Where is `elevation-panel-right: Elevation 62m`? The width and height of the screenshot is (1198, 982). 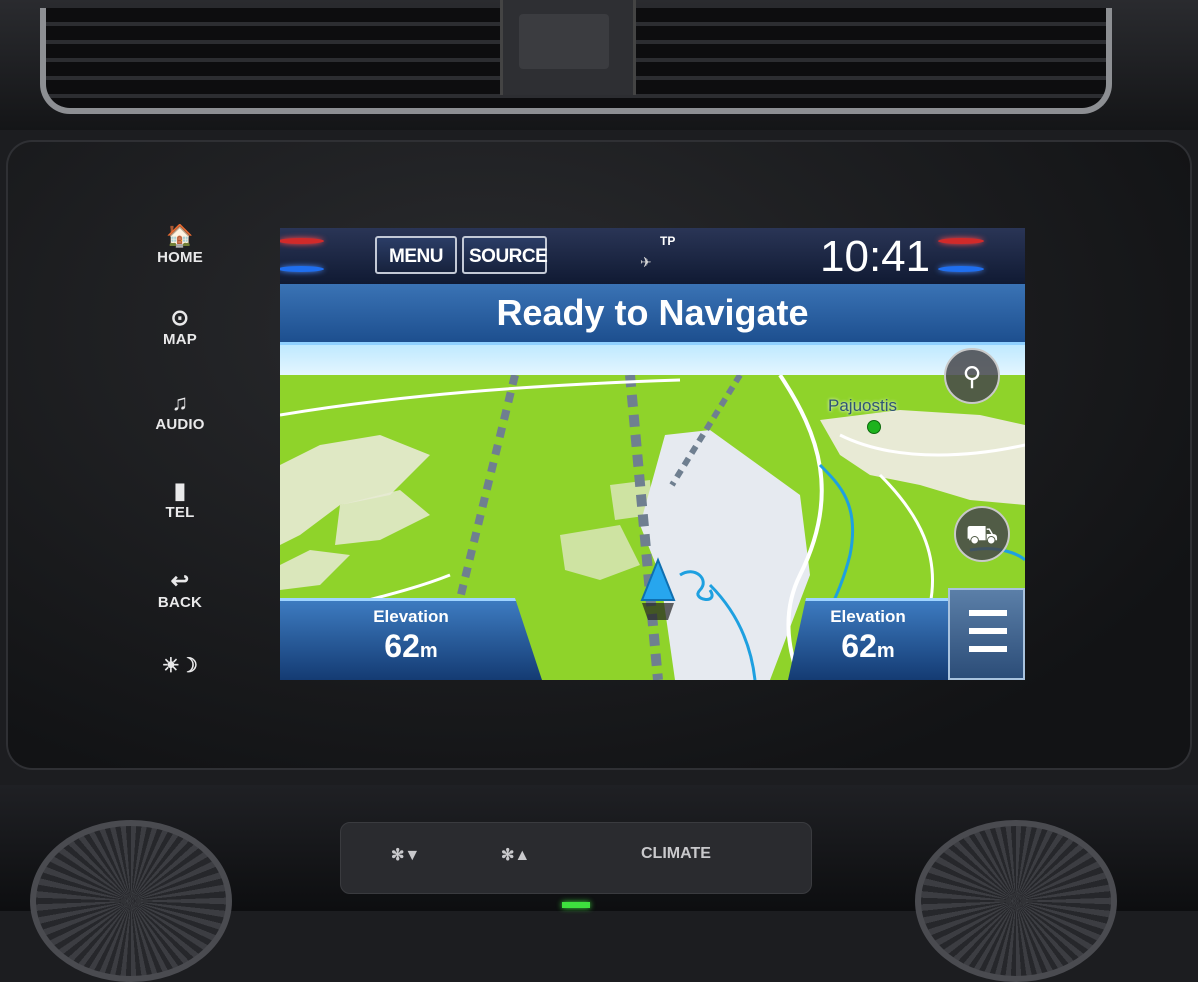 elevation-panel-right: Elevation 62m is located at coordinates (868, 639).